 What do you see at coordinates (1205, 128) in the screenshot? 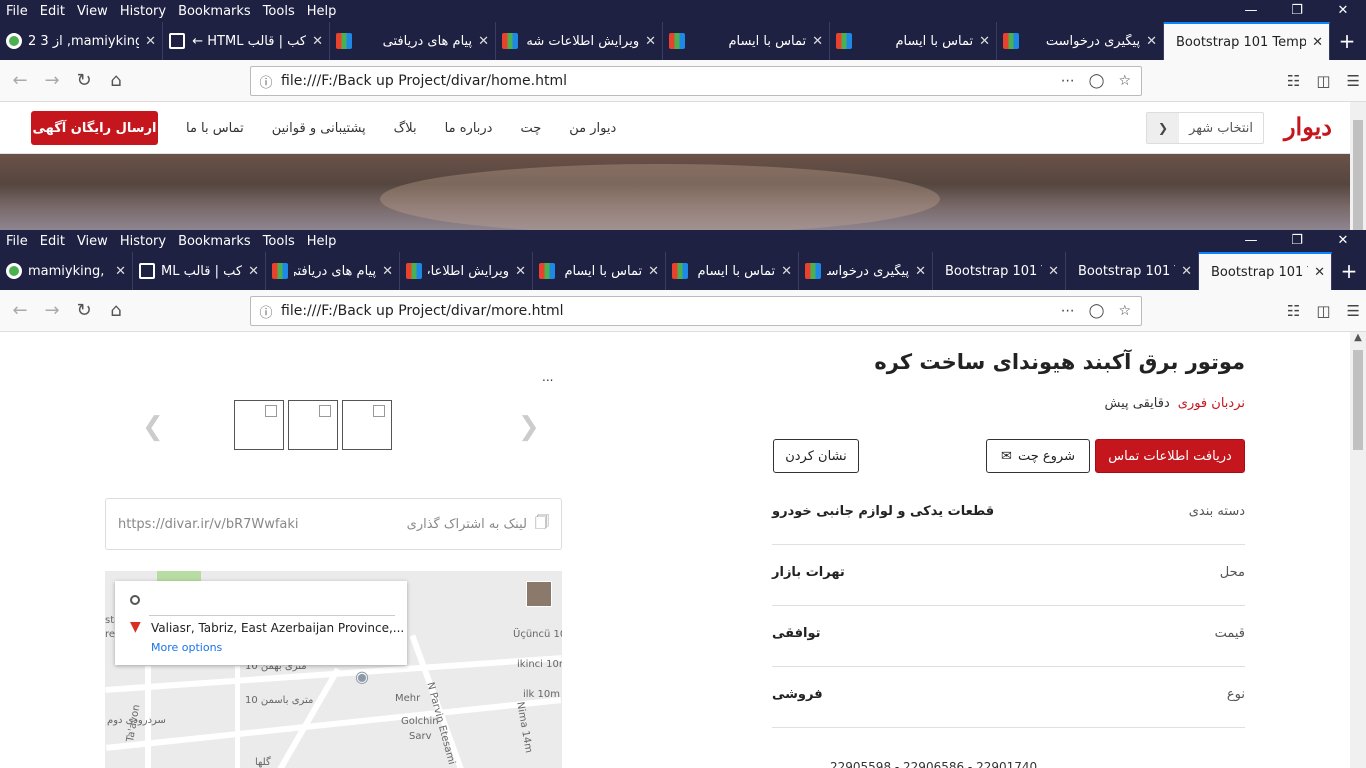
I see `city-select: ❯ انتخاب شهر` at bounding box center [1205, 128].